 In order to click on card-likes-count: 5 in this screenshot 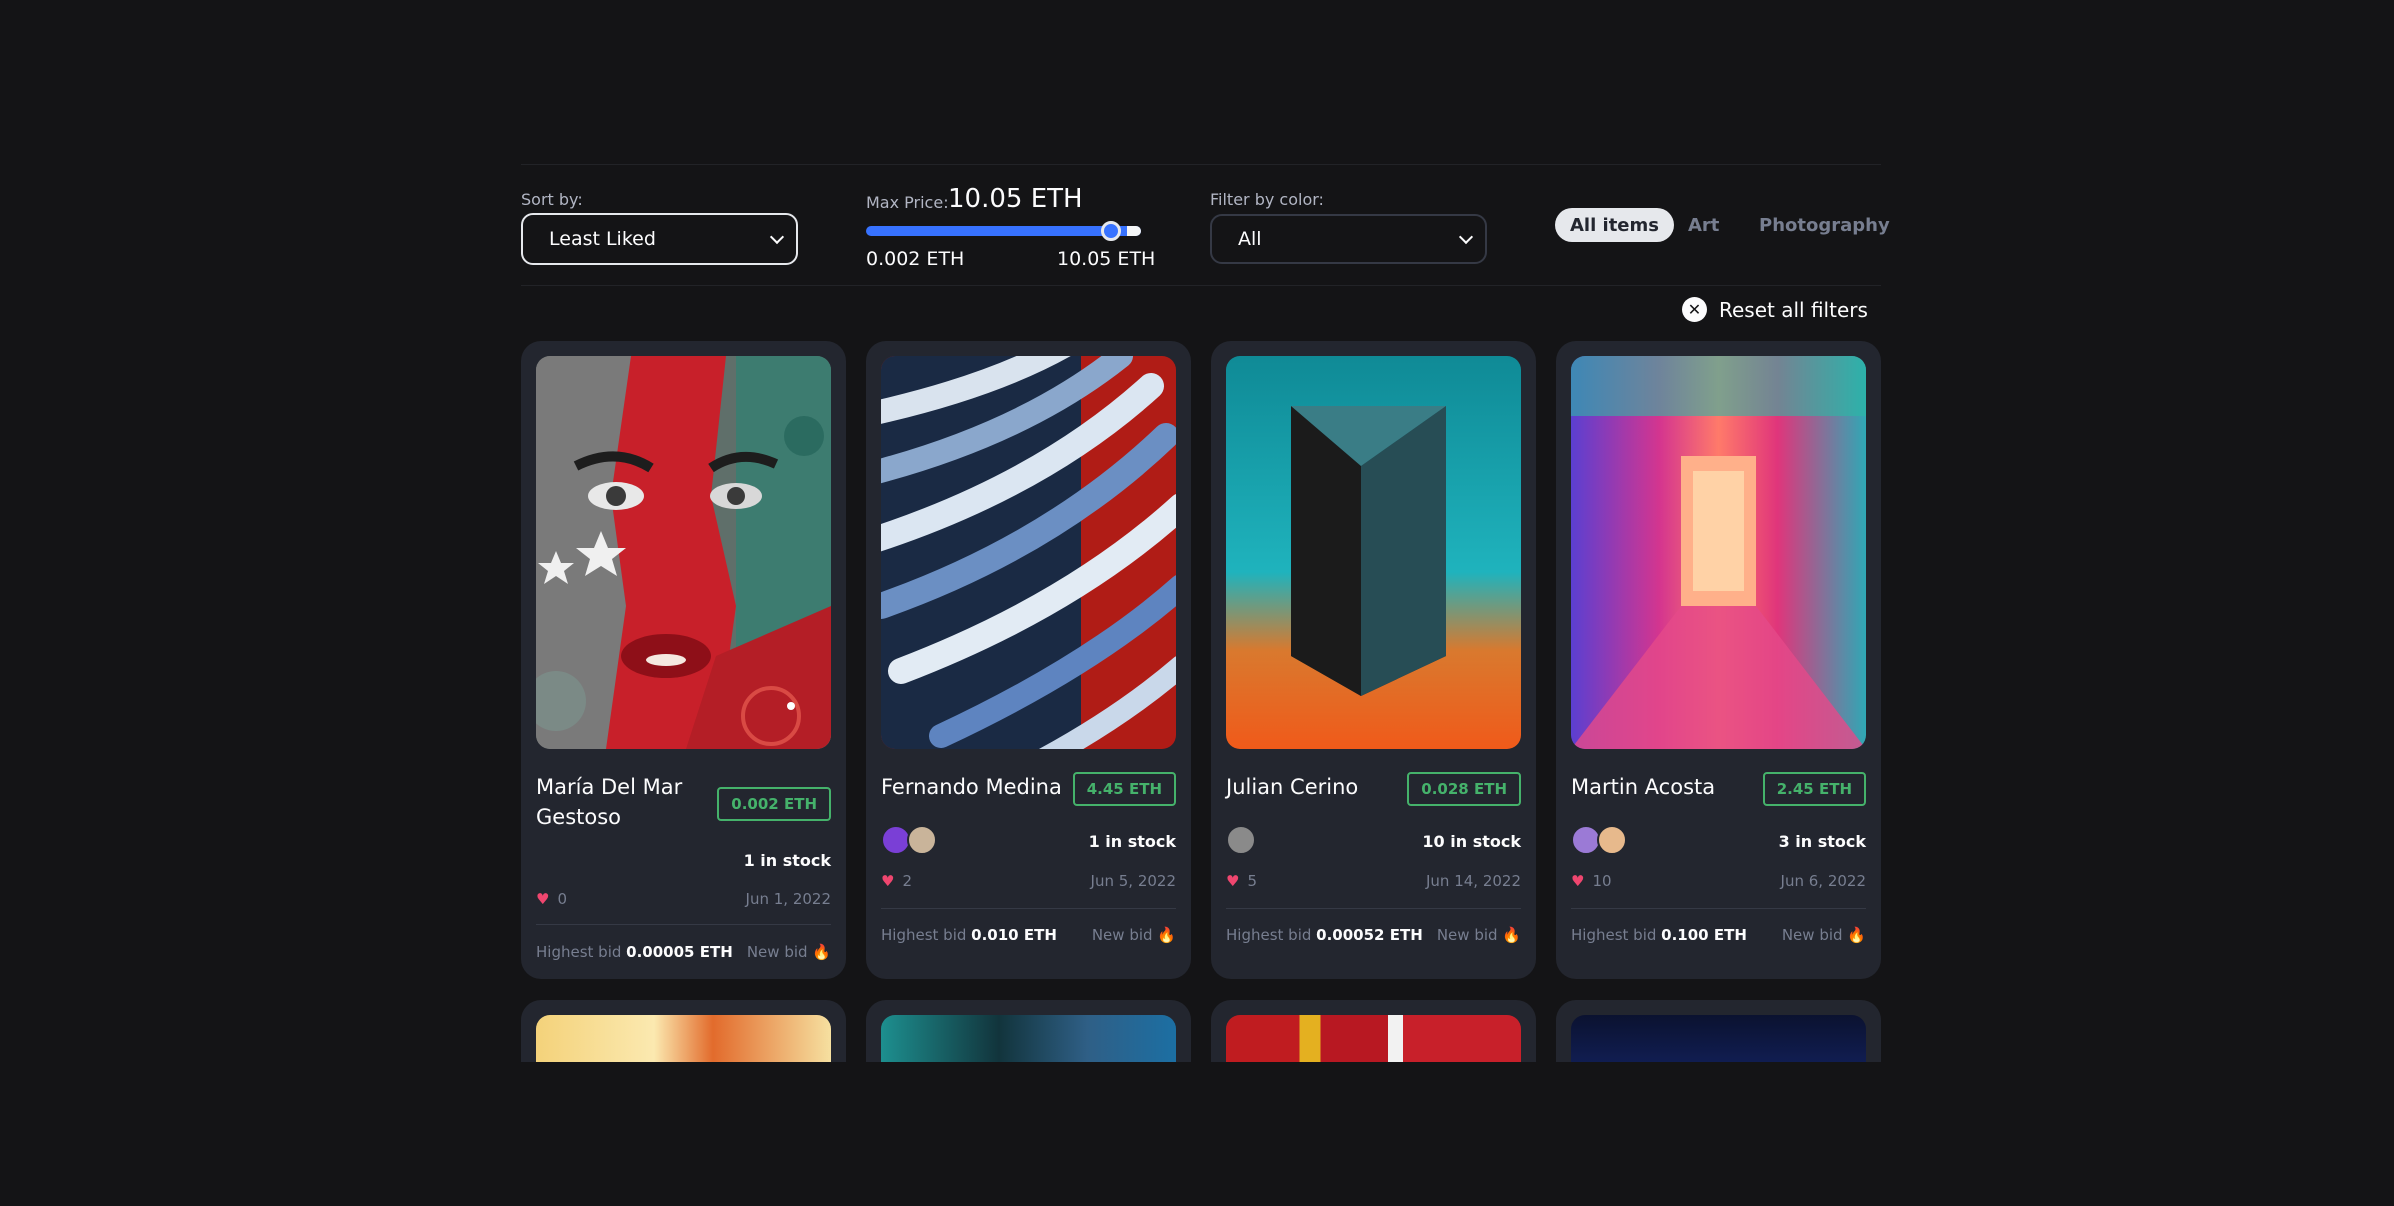, I will do `click(1252, 881)`.